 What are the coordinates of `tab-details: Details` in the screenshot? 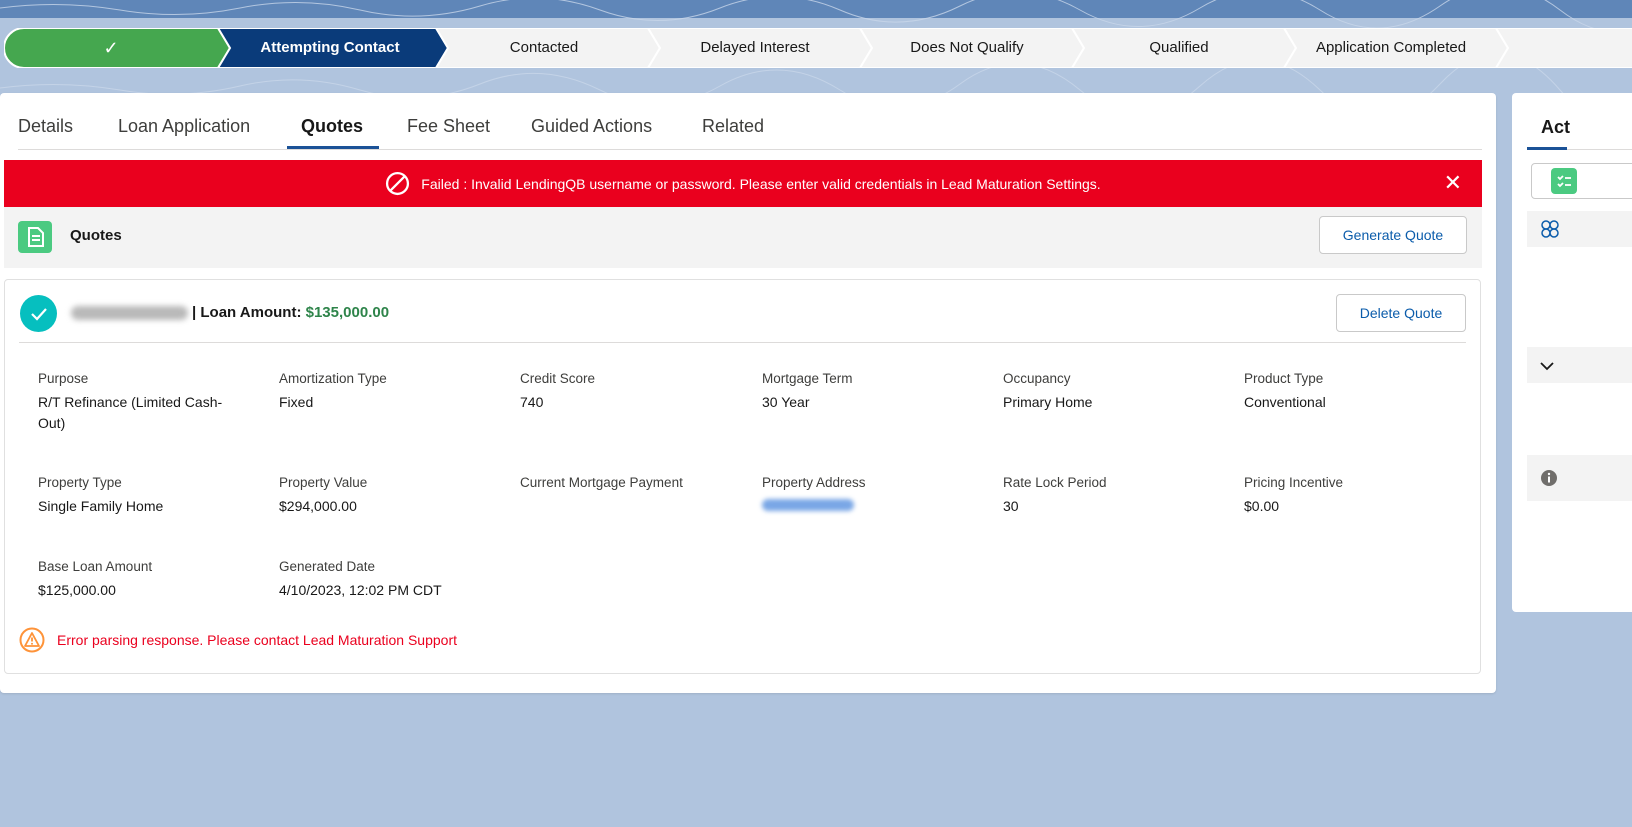 It's located at (45, 133).